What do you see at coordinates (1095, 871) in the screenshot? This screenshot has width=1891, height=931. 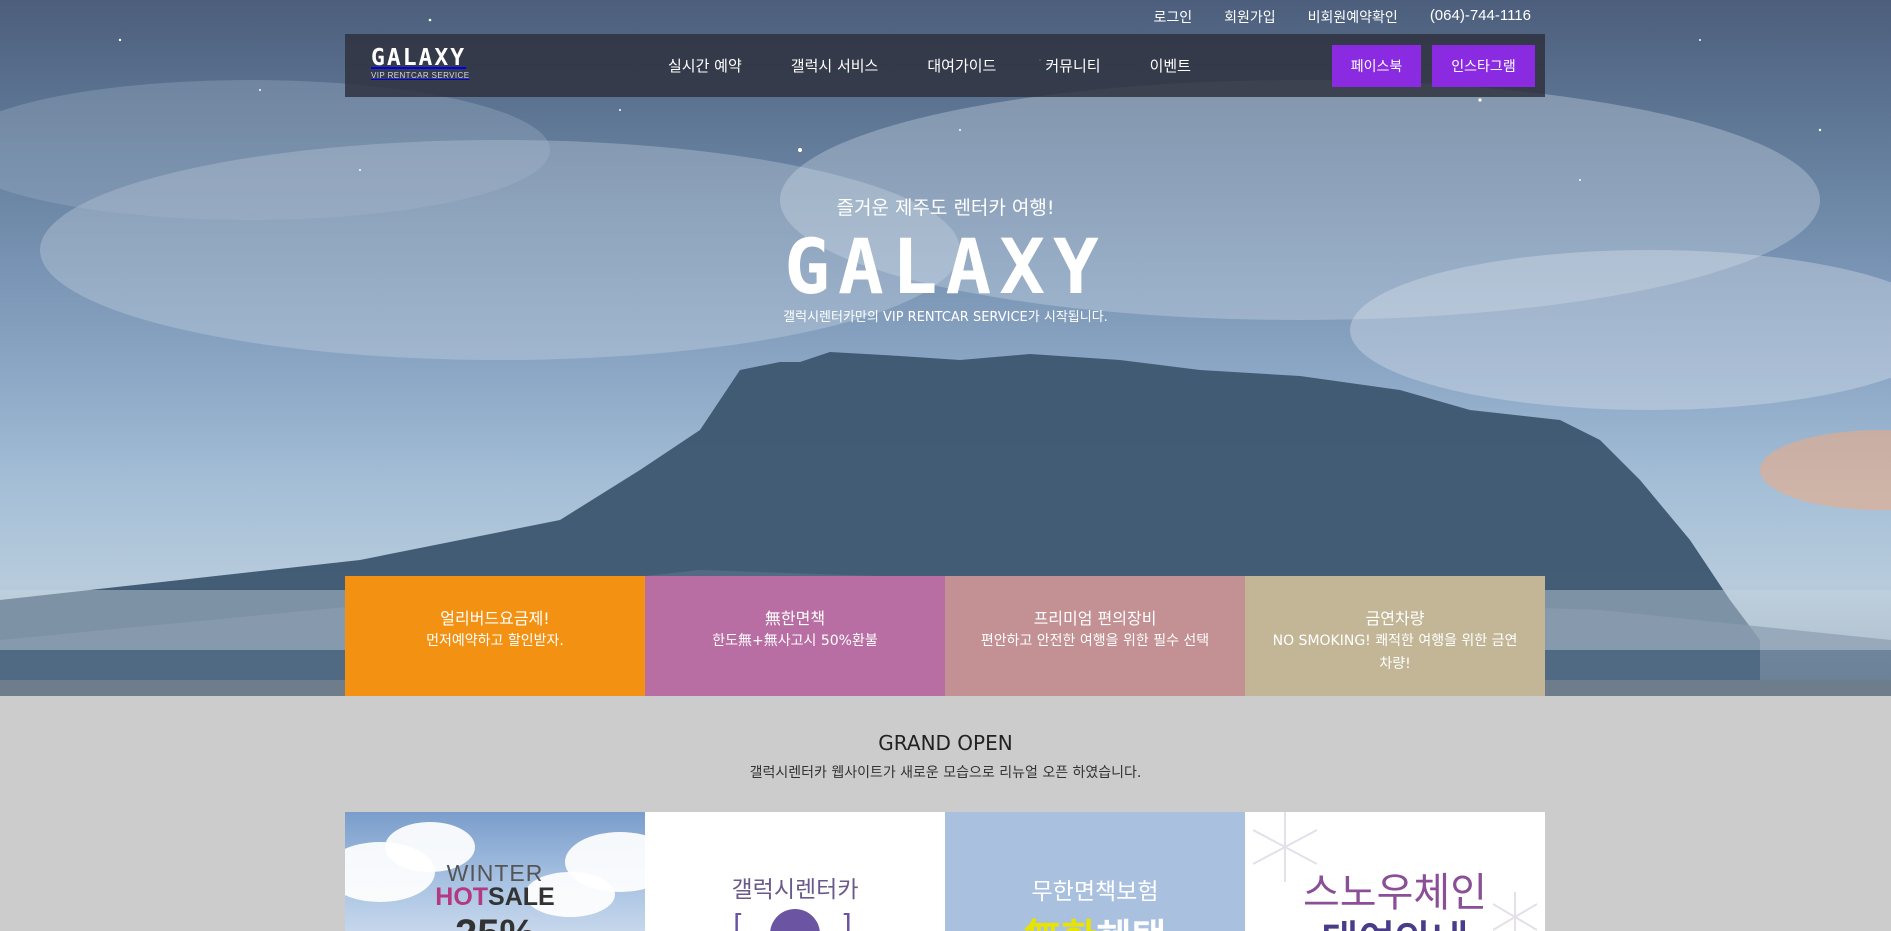 I see `promo-unlimited-insurance: 무한면책보험 無한혜택` at bounding box center [1095, 871].